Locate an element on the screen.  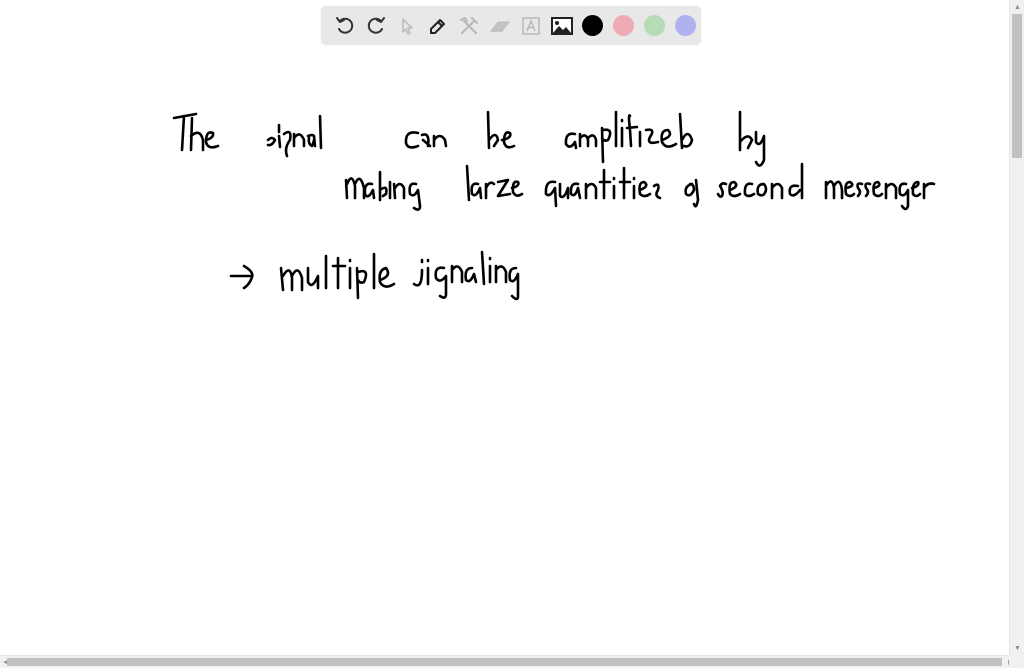
horizontal-scrollbar: ◀ ▶ is located at coordinates (512, 661).